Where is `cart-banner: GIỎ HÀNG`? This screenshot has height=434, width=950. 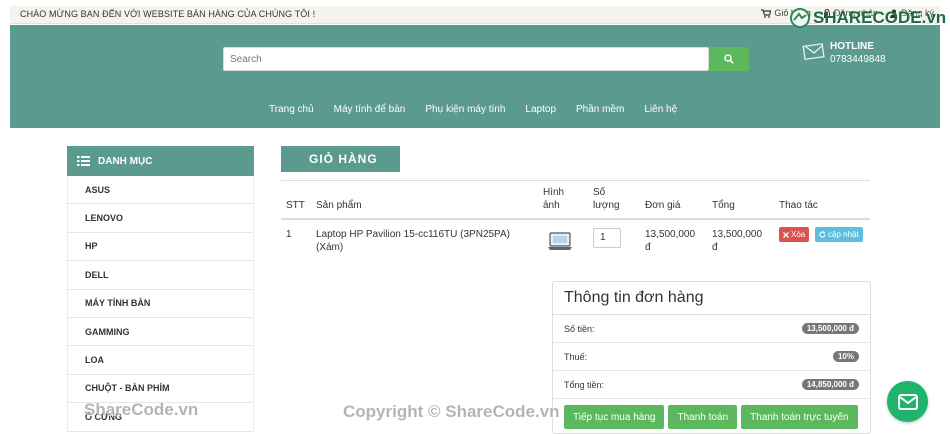 cart-banner: GIỎ HÀNG is located at coordinates (340, 159).